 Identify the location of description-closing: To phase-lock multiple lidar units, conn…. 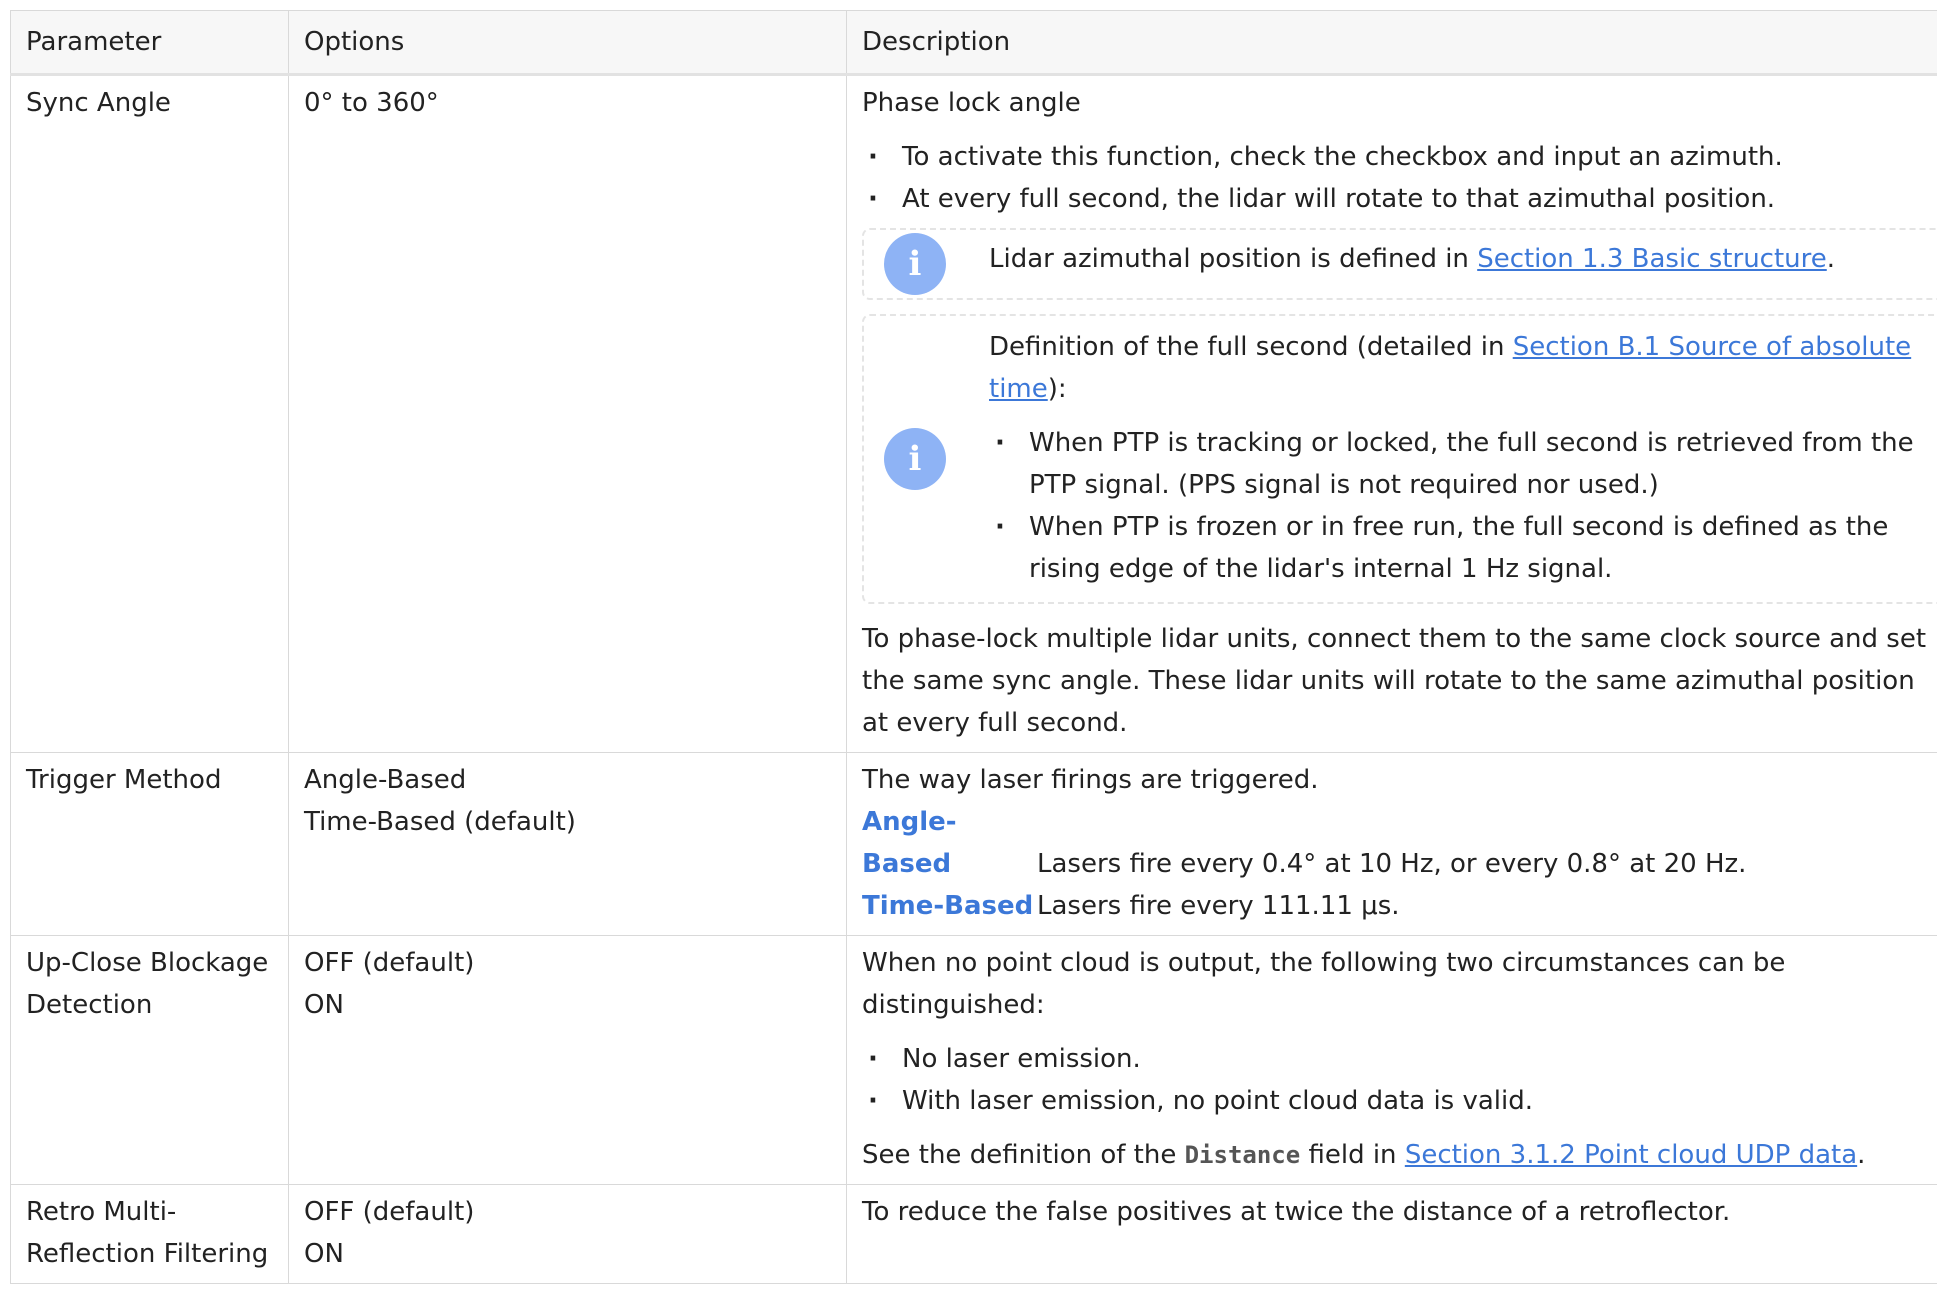
(1394, 681).